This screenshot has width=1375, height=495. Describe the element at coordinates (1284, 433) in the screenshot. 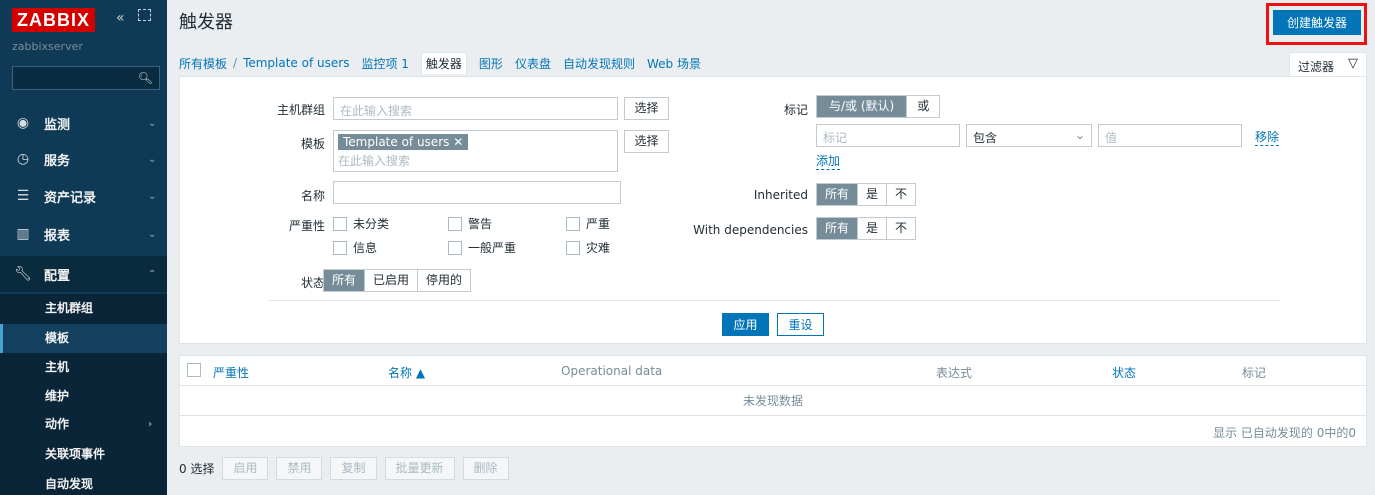

I see `paging-info: 显示 已自动发现的 0中的0` at that location.